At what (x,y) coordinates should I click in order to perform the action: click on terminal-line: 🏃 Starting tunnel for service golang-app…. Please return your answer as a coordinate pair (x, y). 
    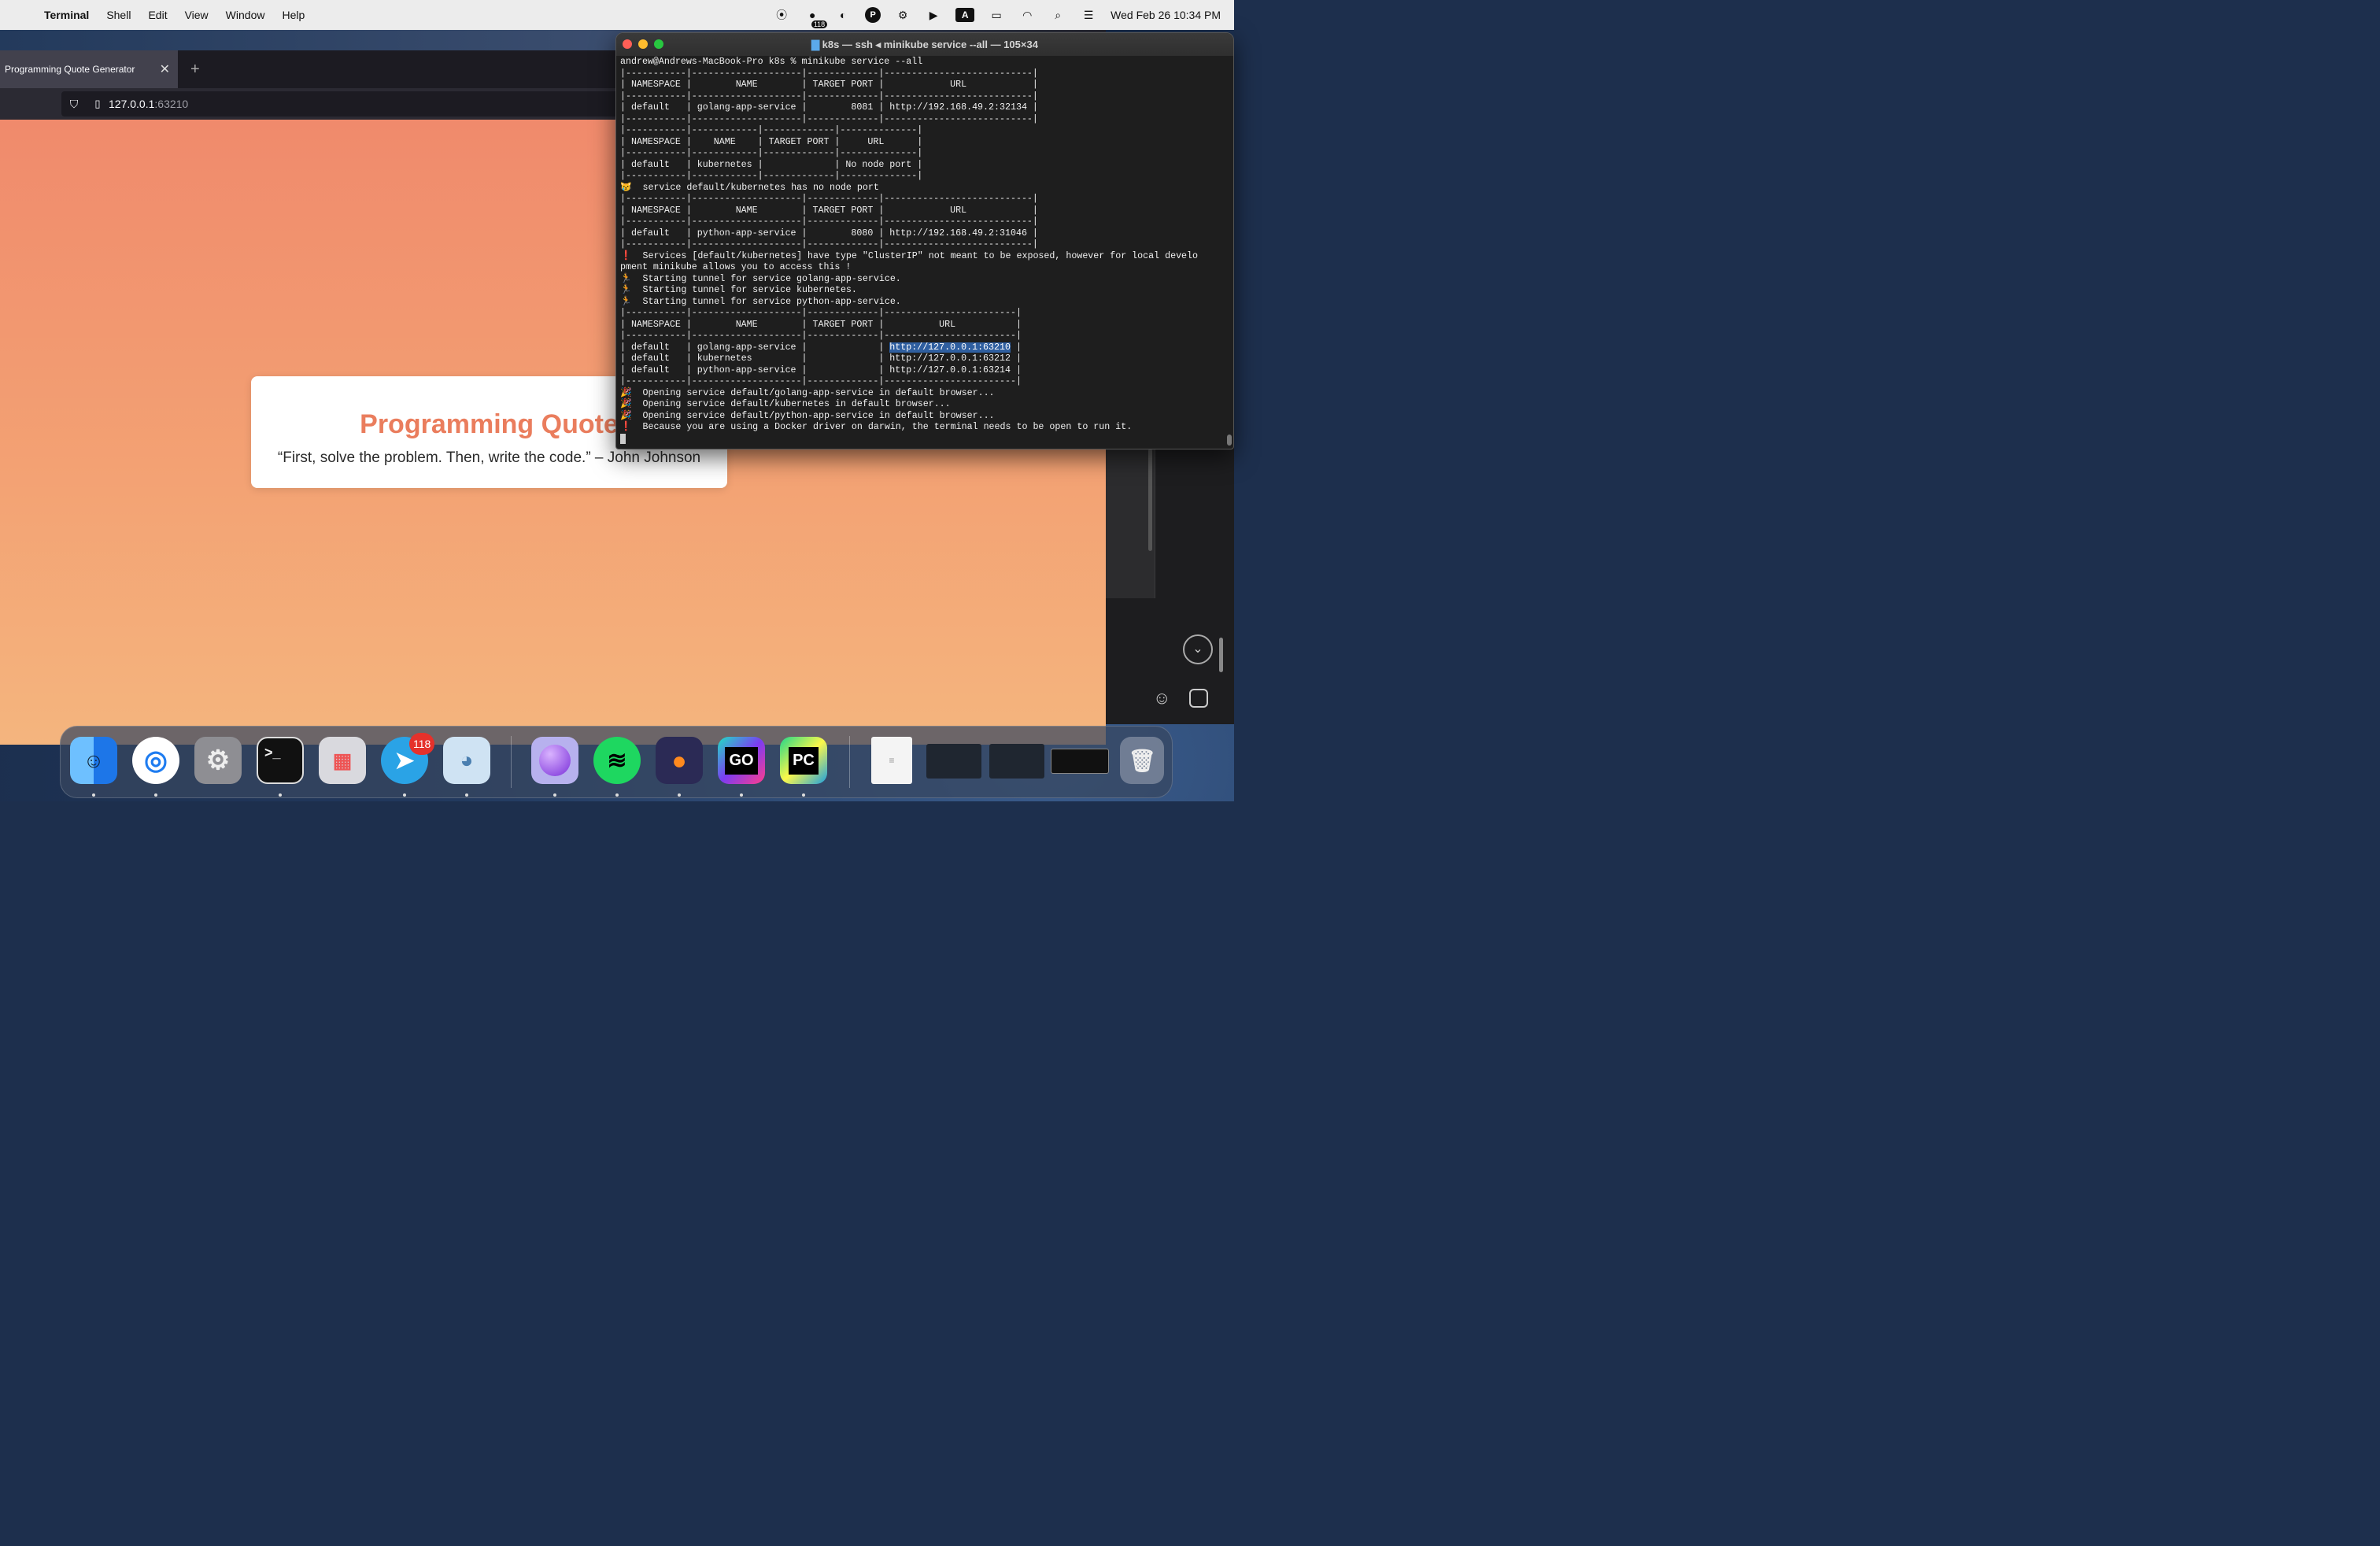
    Looking at the image, I should click on (760, 278).